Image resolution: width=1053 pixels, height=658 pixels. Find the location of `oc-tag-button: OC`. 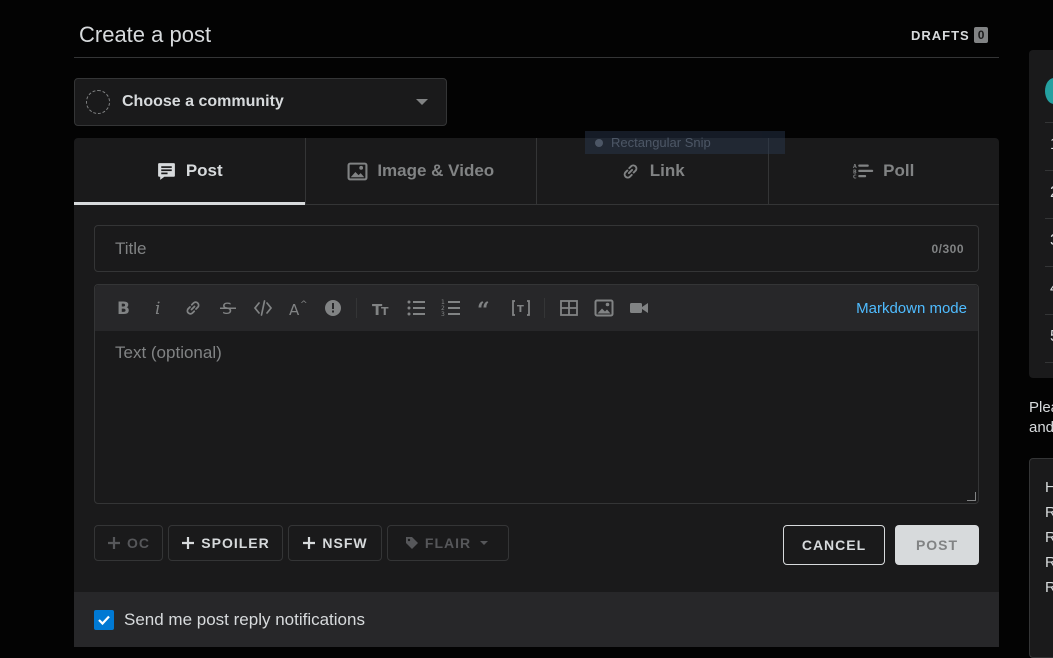

oc-tag-button: OC is located at coordinates (128, 543).